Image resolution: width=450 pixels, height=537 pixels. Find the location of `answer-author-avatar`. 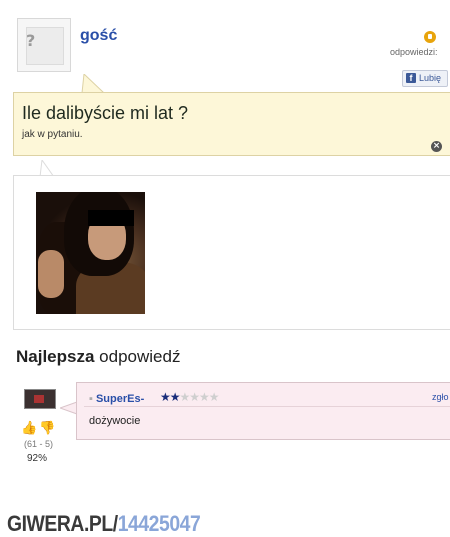

answer-author-avatar is located at coordinates (40, 399).